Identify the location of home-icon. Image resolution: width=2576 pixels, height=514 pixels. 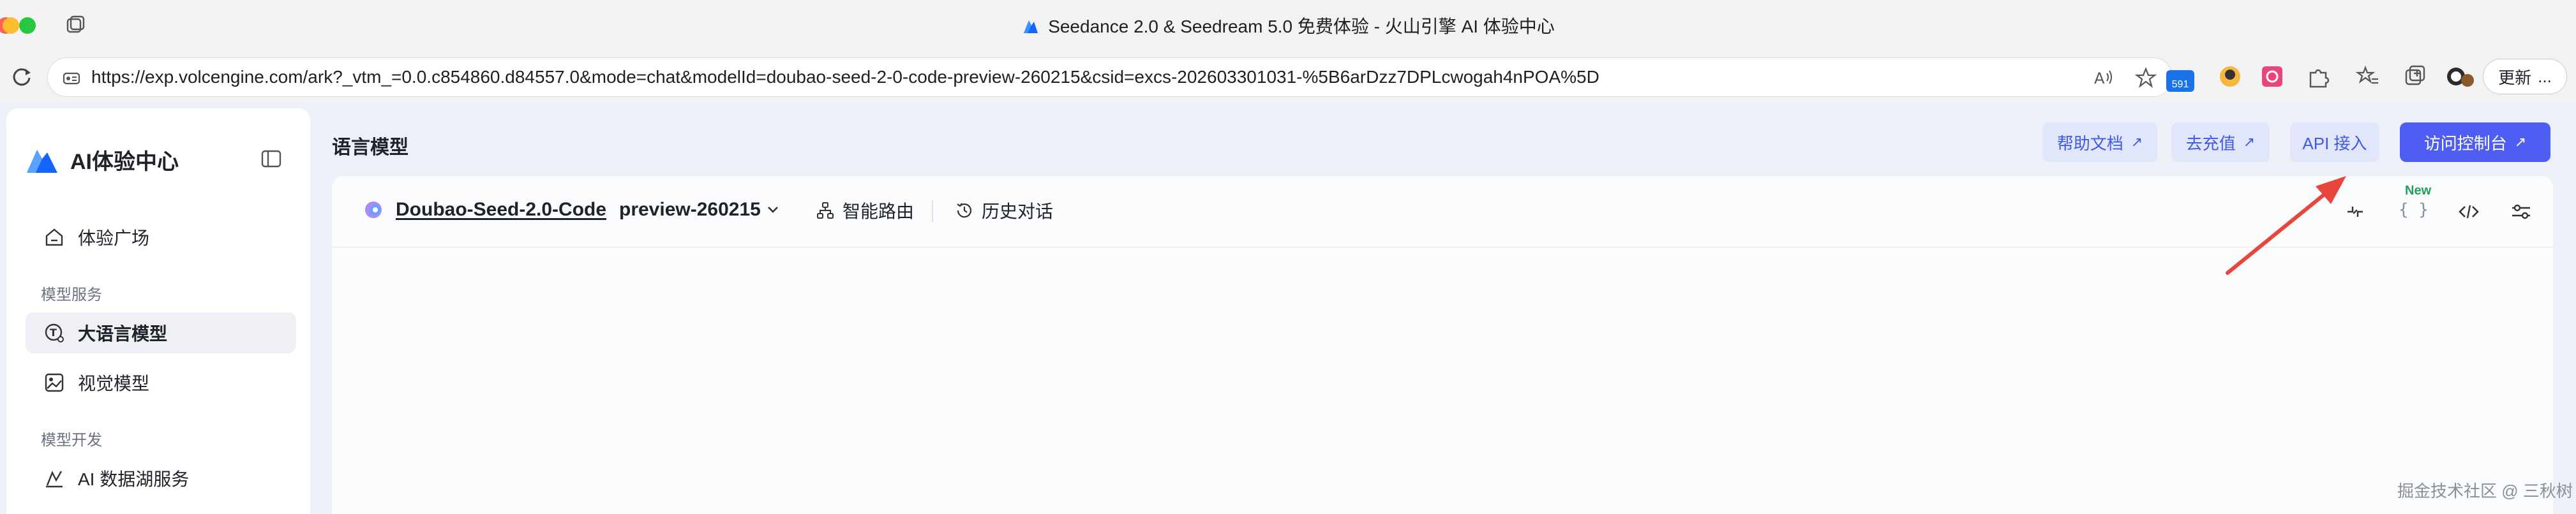
(54, 237).